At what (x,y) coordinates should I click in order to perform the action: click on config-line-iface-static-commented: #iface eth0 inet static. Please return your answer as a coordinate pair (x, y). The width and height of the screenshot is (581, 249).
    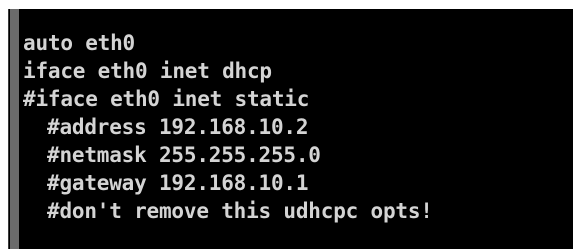
    Looking at the image, I should click on (166, 99).